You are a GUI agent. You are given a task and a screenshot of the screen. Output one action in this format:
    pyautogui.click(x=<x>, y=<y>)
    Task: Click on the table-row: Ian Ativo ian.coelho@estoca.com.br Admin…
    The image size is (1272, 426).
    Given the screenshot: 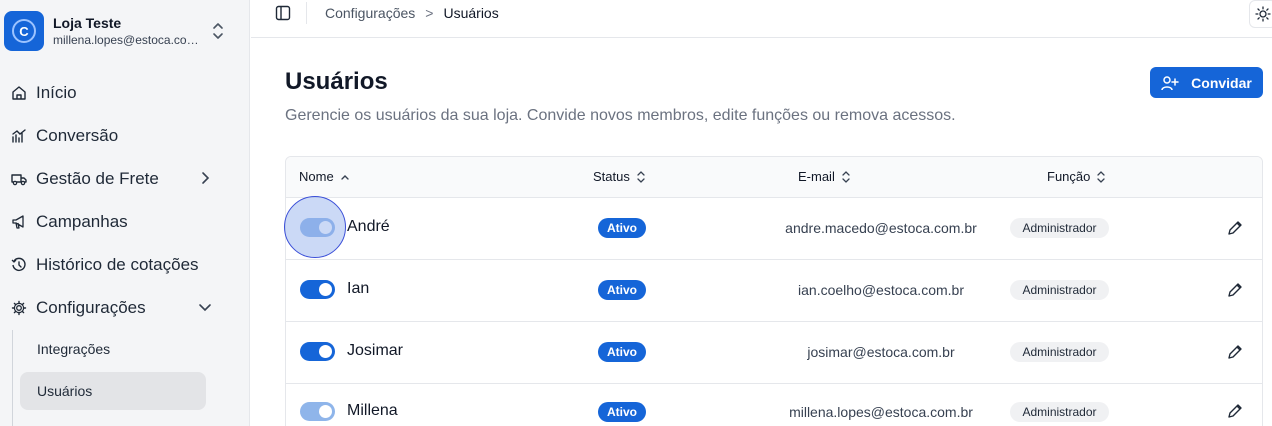 What is the action you would take?
    pyautogui.click(x=774, y=291)
    